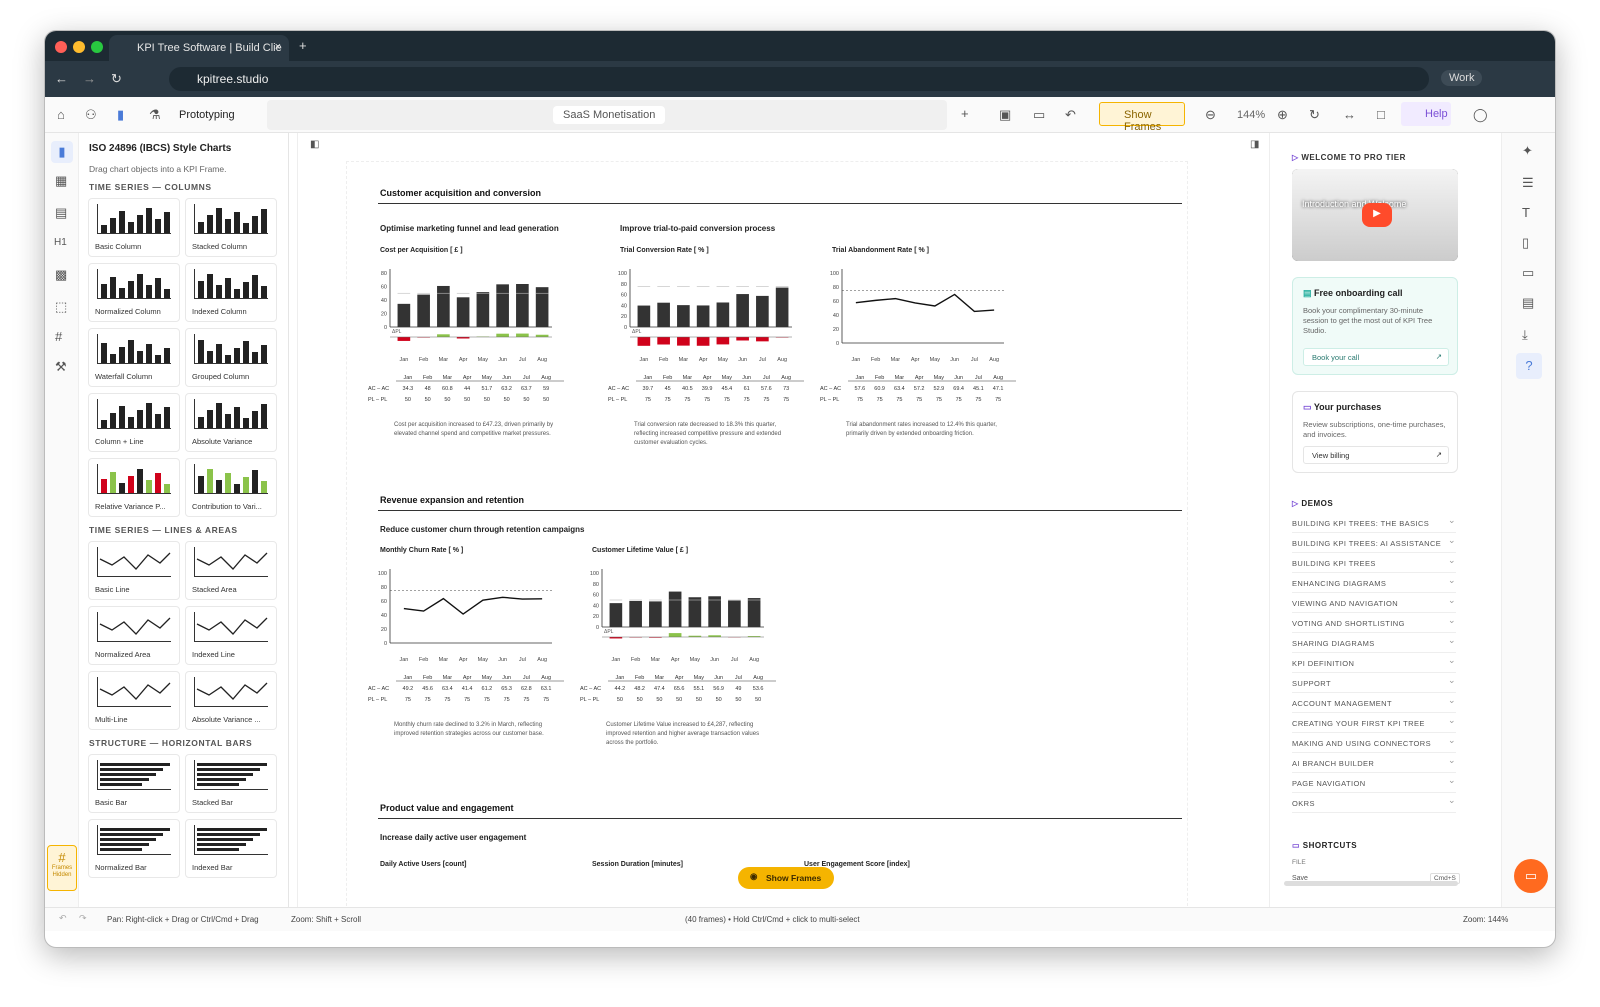  What do you see at coordinates (134, 848) in the screenshot?
I see `chart-type-card: Normalized Bar` at bounding box center [134, 848].